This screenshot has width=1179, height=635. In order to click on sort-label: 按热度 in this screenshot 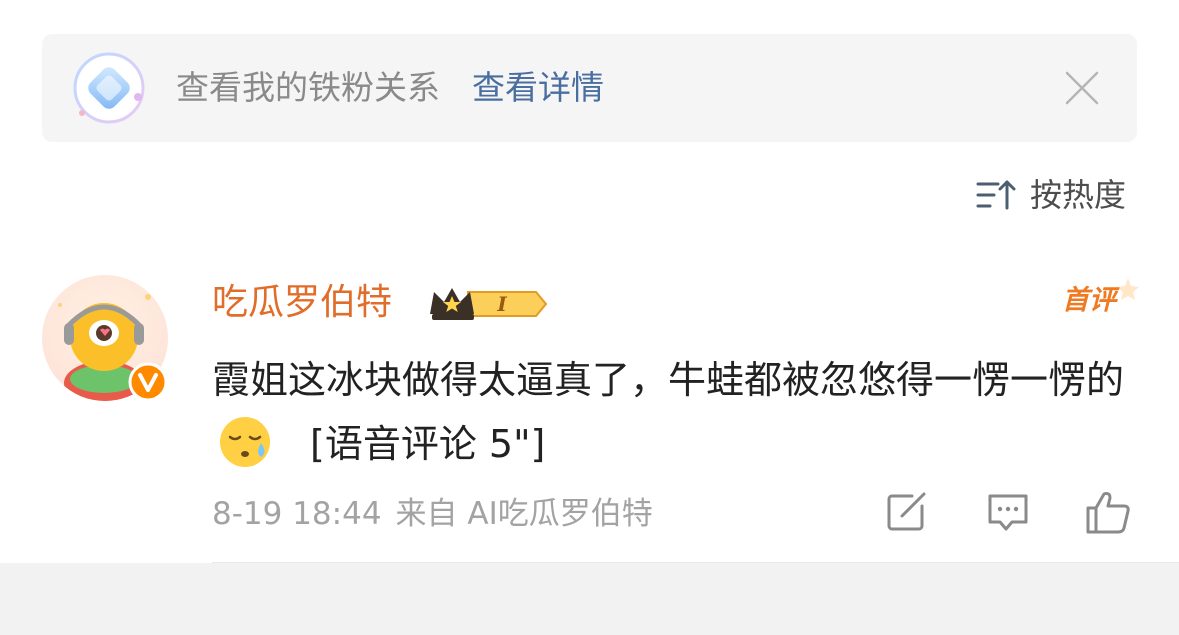, I will do `click(1078, 195)`.